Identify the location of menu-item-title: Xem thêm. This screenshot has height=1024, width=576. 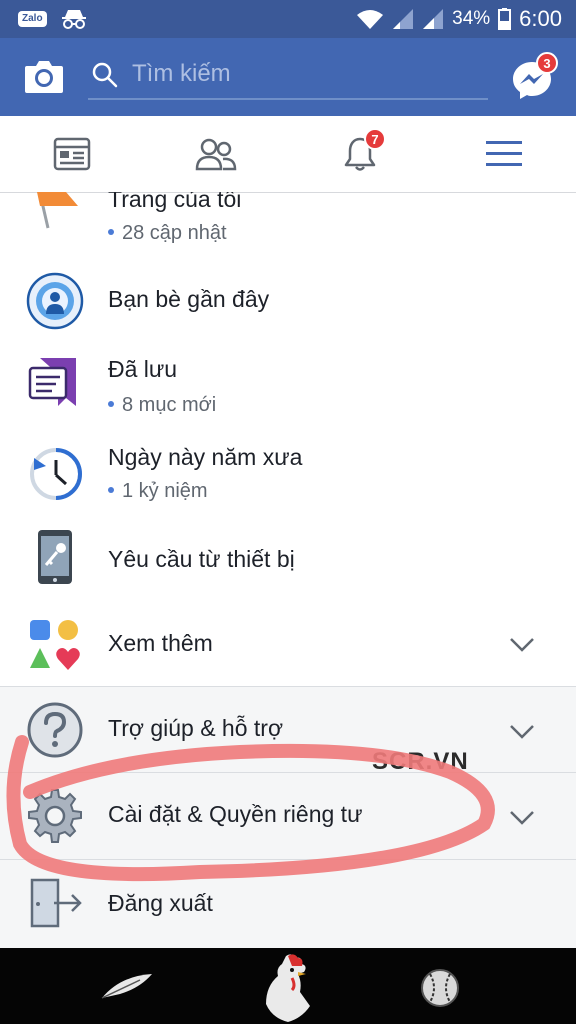
(160, 643).